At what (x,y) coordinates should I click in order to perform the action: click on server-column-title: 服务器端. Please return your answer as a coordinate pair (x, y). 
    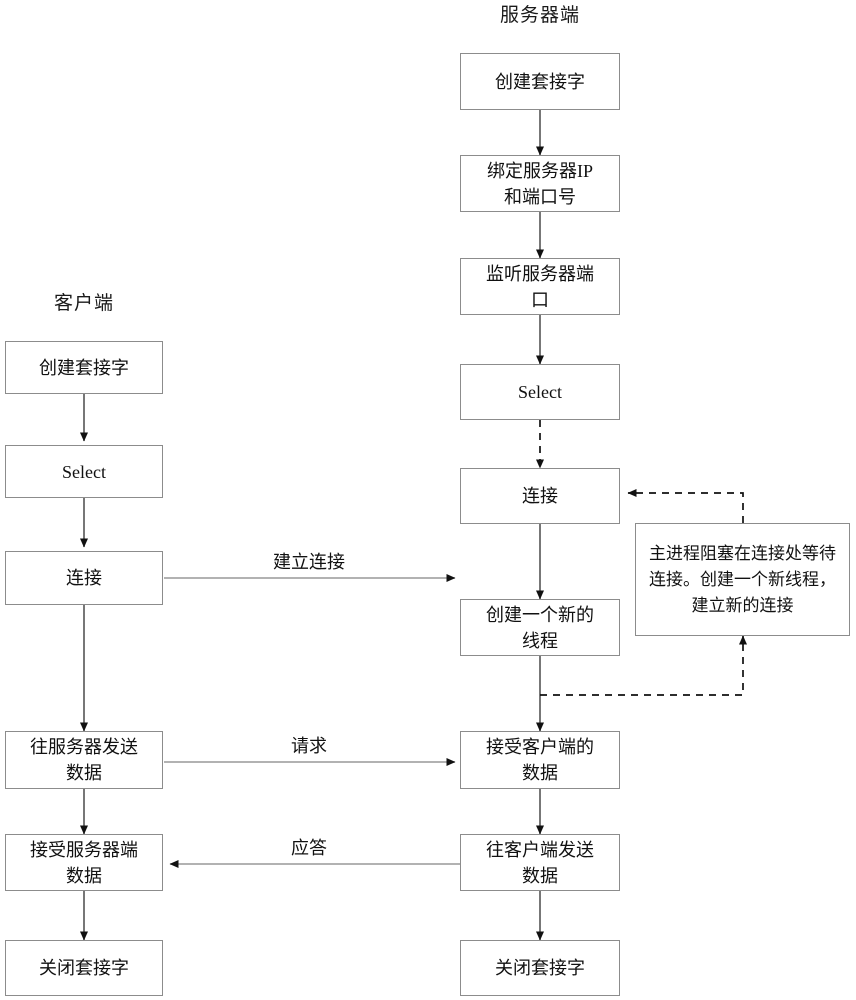
    Looking at the image, I should click on (539, 15).